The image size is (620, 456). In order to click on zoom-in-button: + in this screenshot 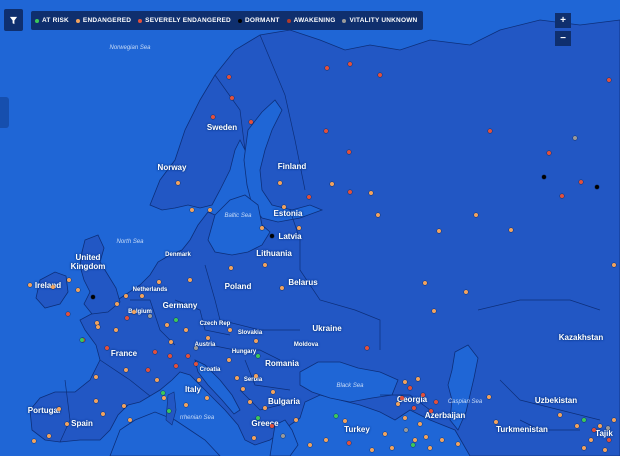, I will do `click(563, 20)`.